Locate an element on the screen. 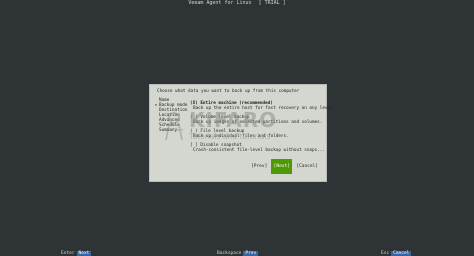  backspace-hint: Backspace Prev is located at coordinates (238, 253).